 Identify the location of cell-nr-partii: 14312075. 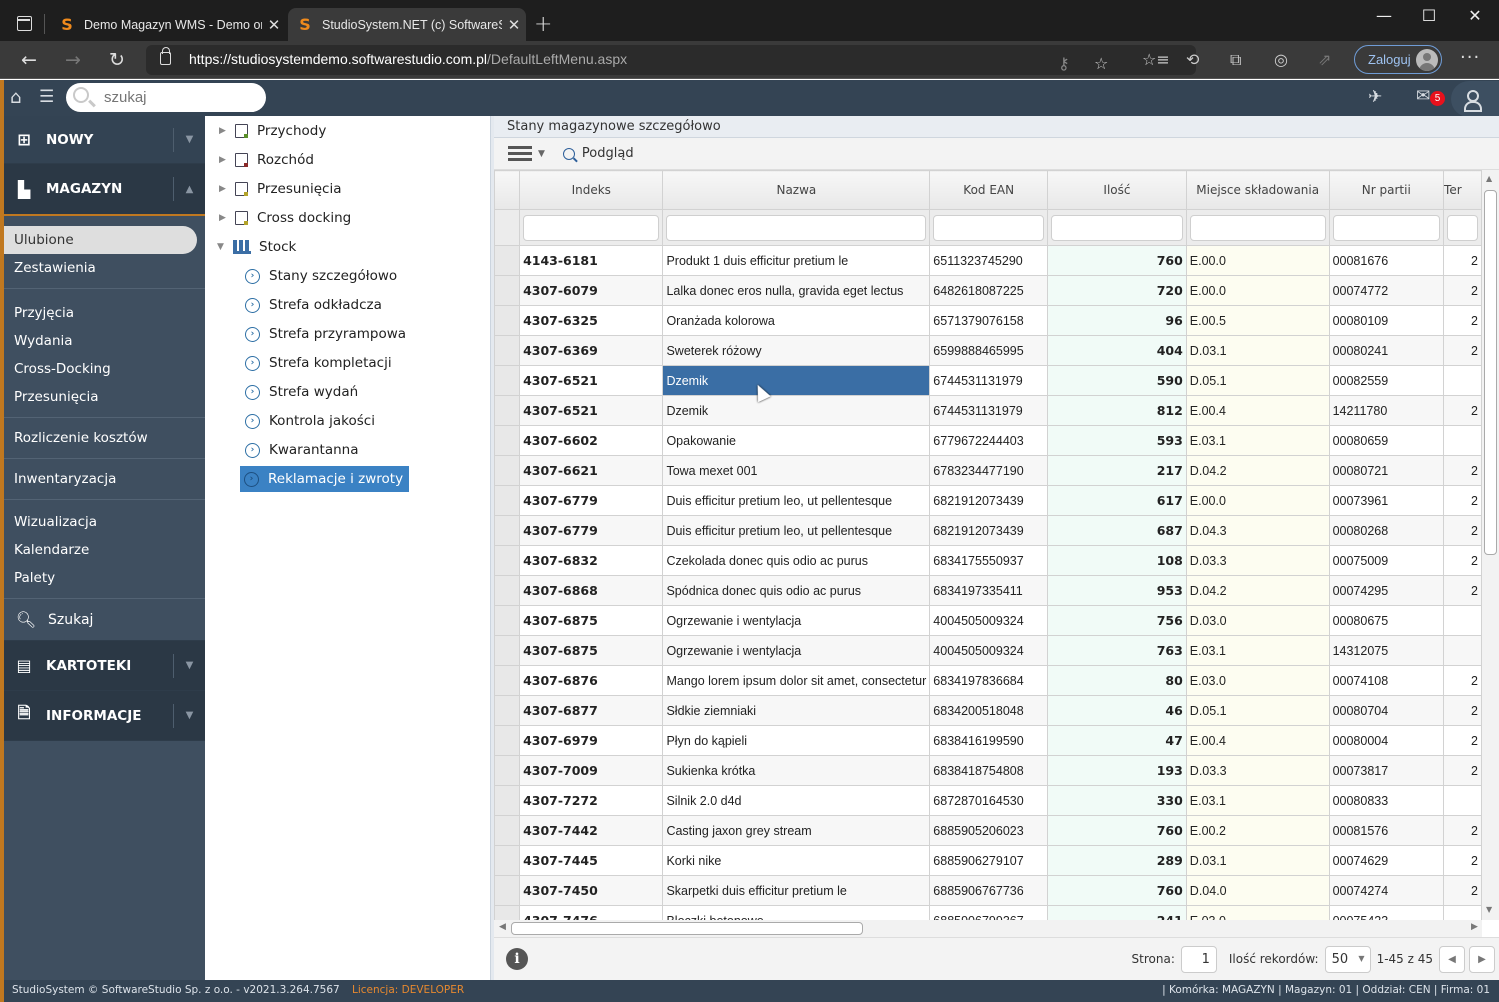
(1386, 650).